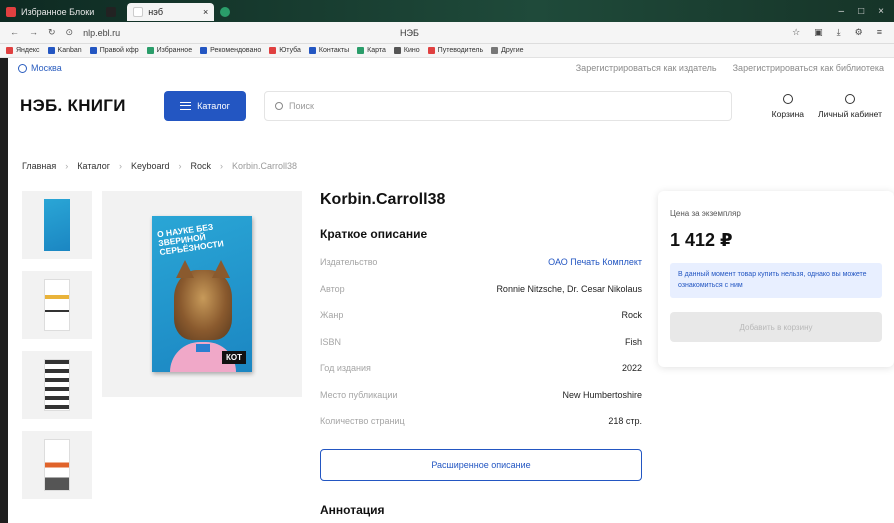  Describe the element at coordinates (850, 113) in the screenshot. I see `account-label: Личный кабинет` at that location.